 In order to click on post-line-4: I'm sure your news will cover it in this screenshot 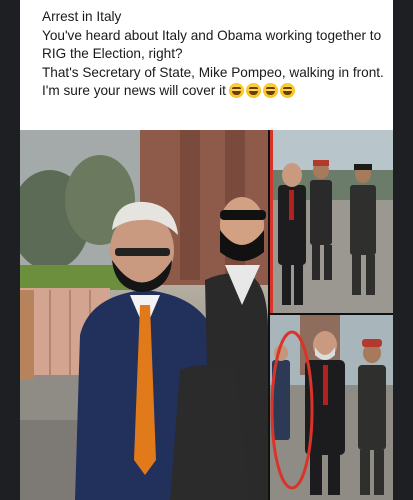, I will do `click(214, 91)`.